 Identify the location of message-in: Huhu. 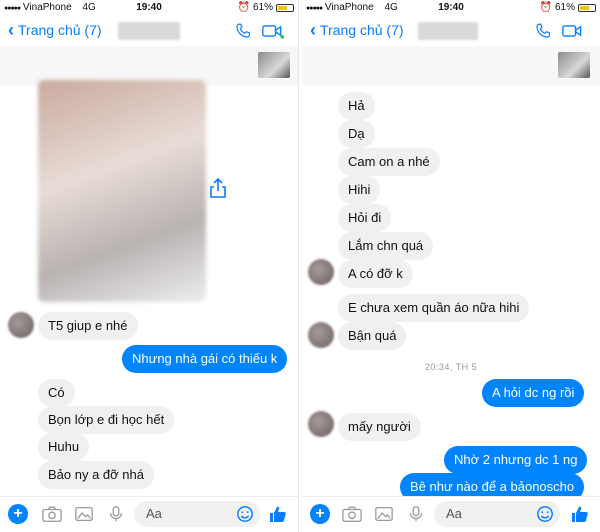
(64, 447).